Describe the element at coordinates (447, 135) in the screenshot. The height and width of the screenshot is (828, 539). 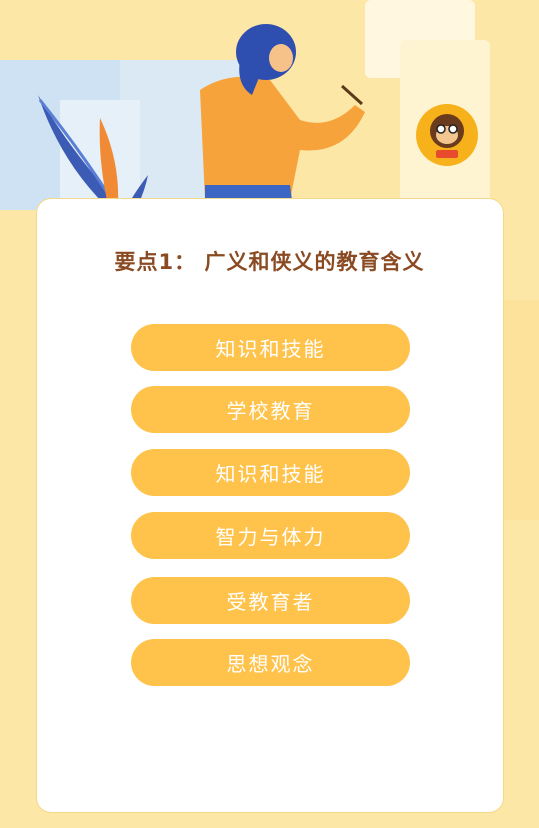
I see `monkey-mascot-logo-icon` at that location.